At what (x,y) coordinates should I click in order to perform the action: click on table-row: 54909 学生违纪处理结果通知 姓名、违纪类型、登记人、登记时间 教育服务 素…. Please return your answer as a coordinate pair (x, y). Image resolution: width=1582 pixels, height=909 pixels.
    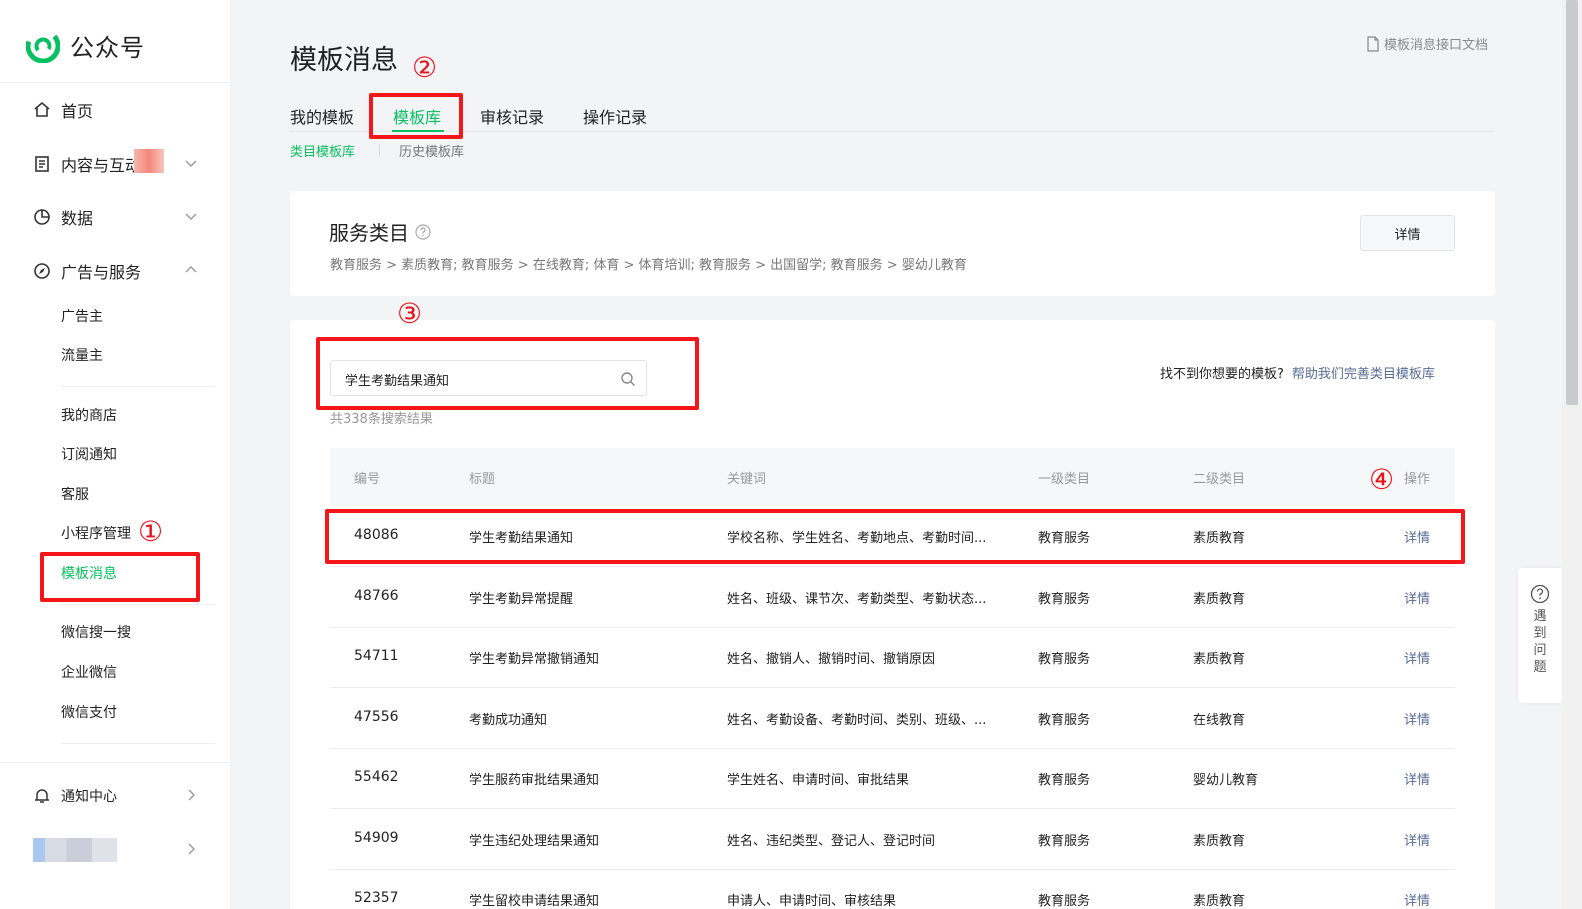
    Looking at the image, I should click on (892, 839).